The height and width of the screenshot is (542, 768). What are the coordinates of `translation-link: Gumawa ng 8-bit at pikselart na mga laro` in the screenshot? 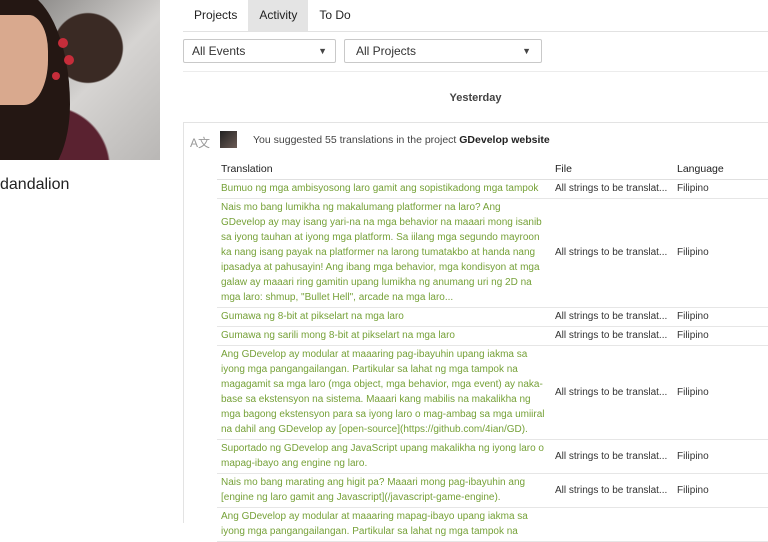 It's located at (384, 317).